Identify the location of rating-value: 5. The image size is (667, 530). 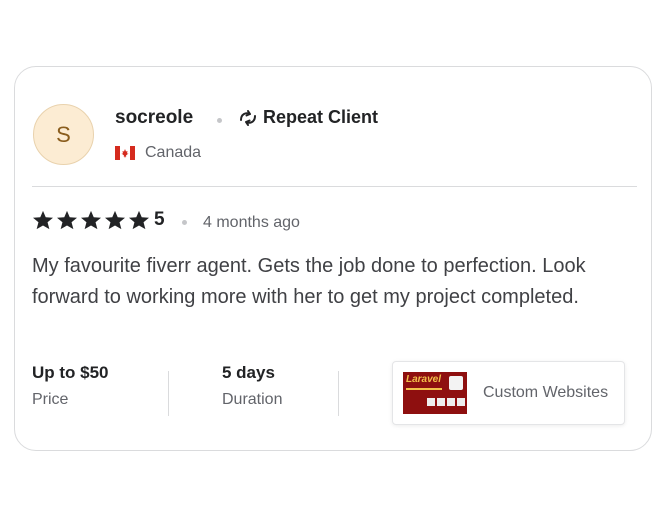
(159, 219).